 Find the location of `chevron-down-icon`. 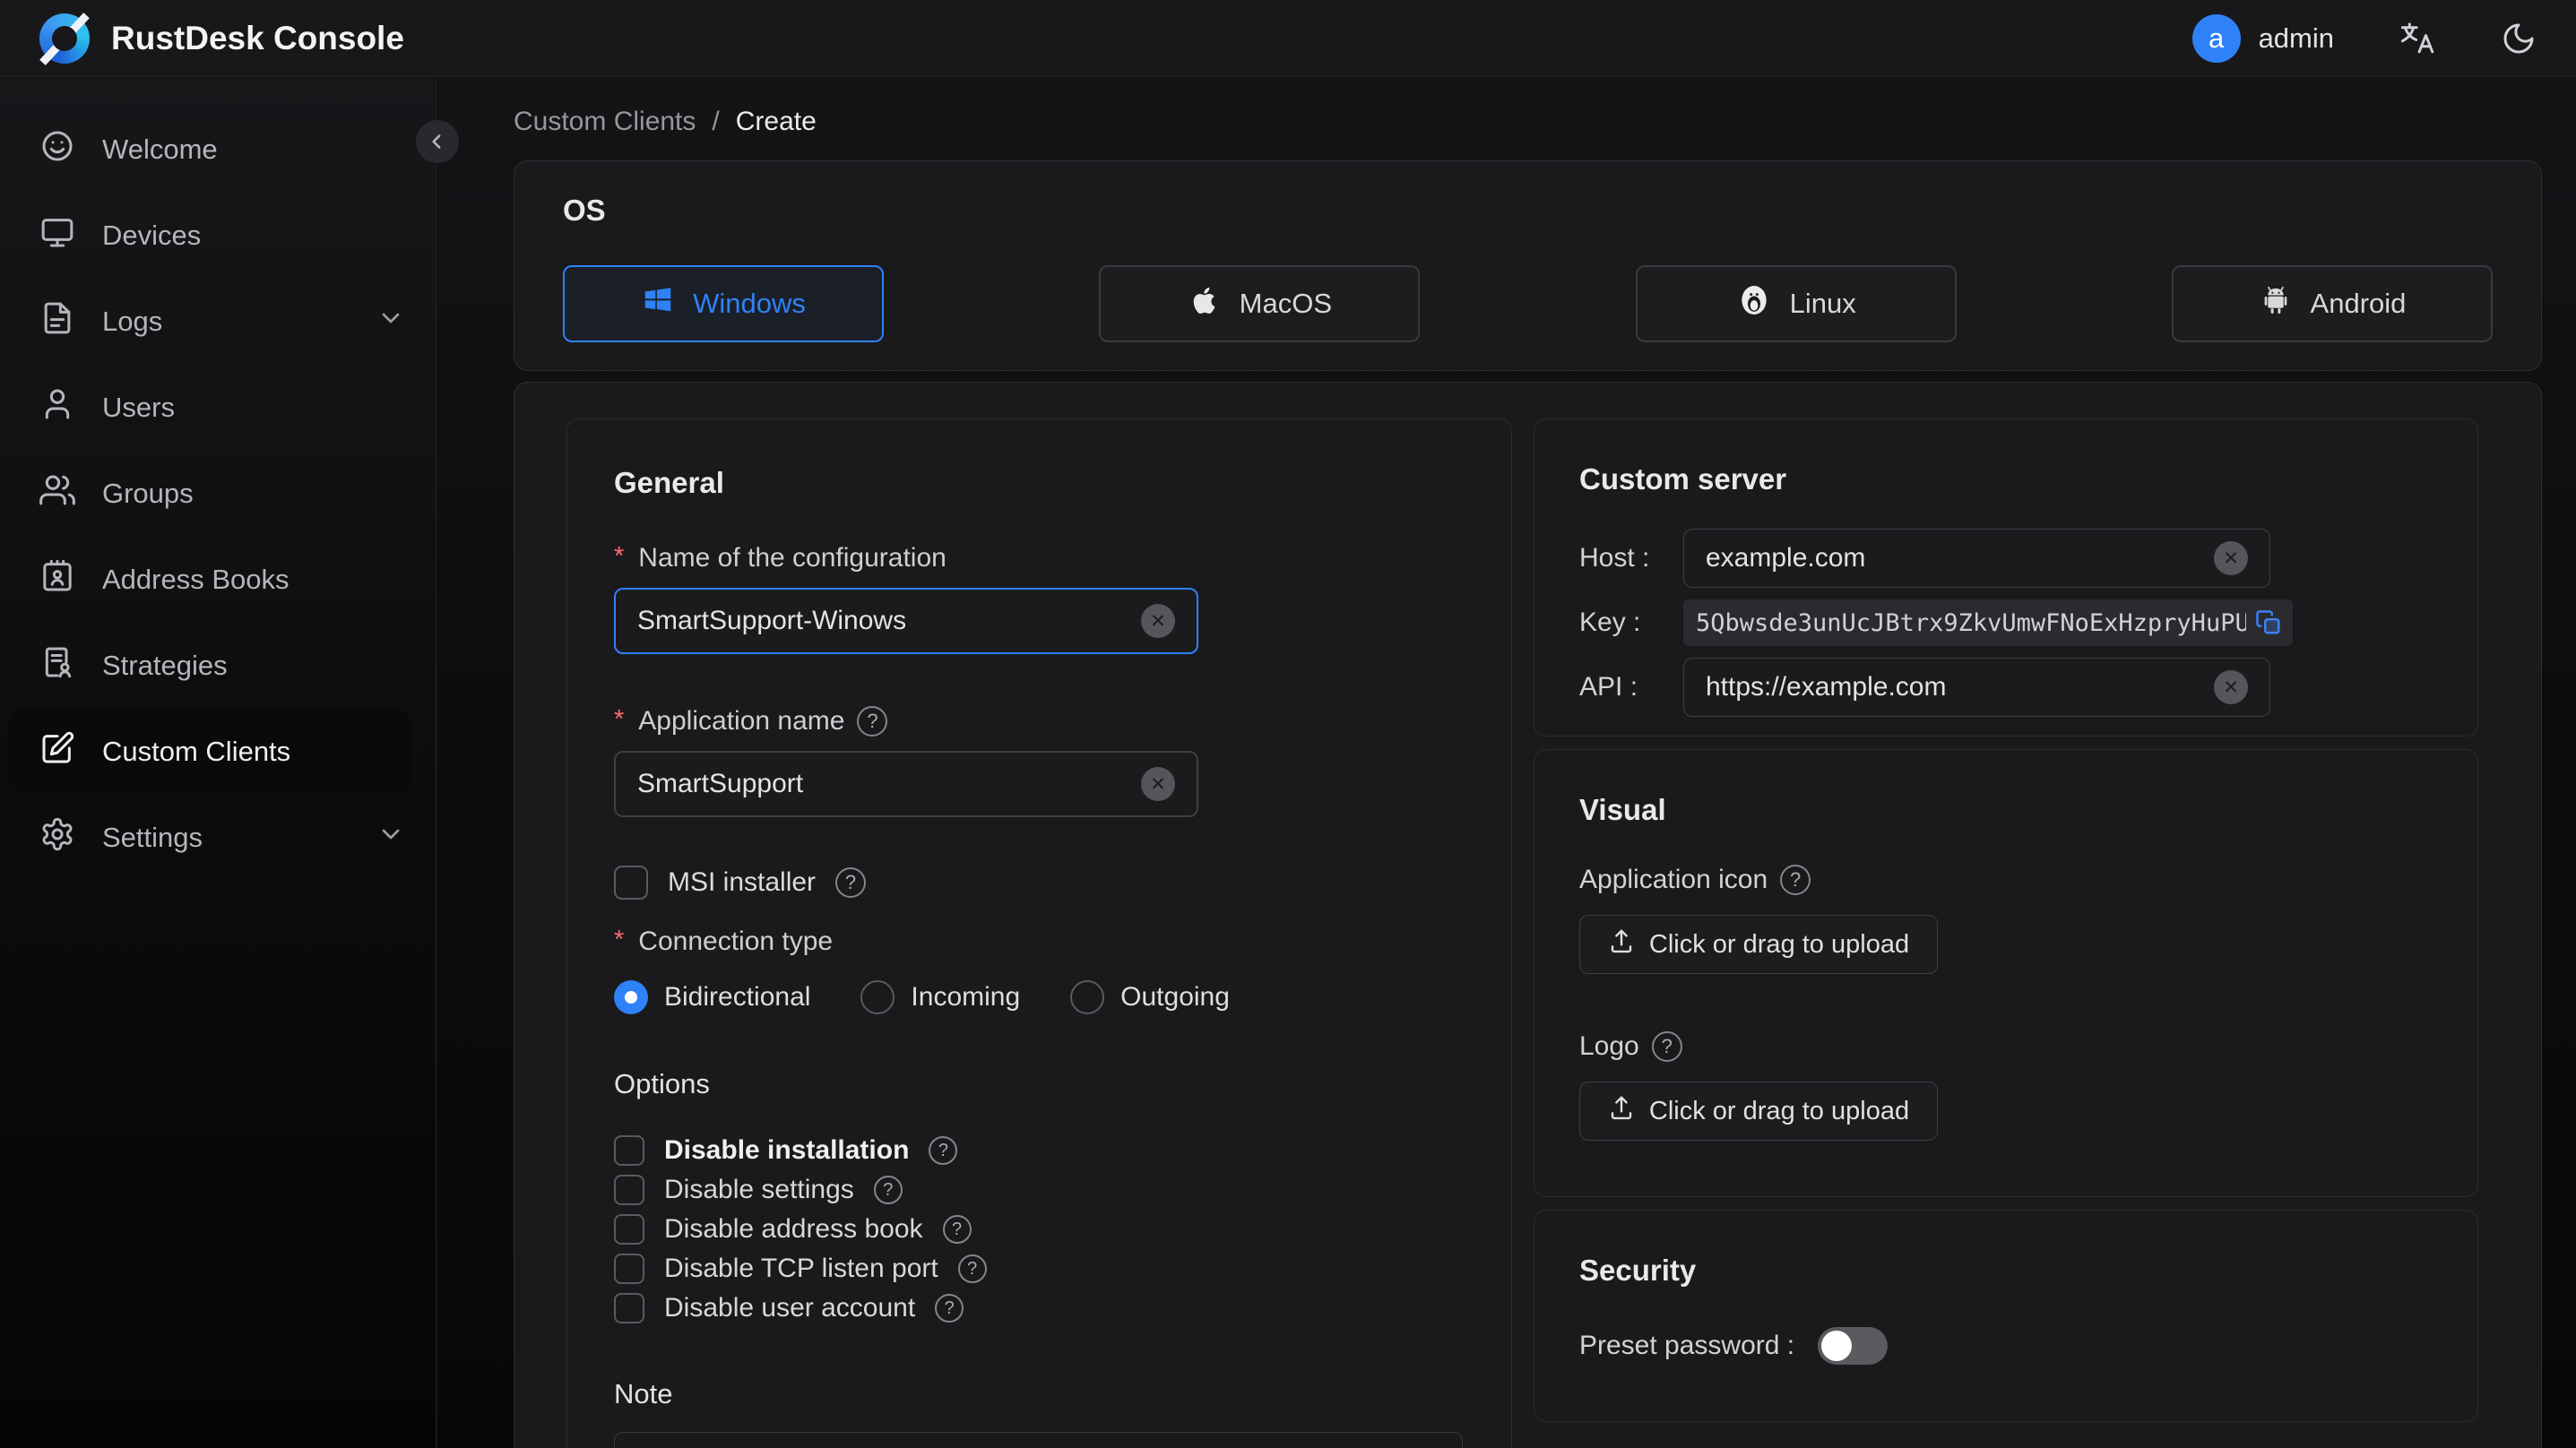

chevron-down-icon is located at coordinates (390, 322).